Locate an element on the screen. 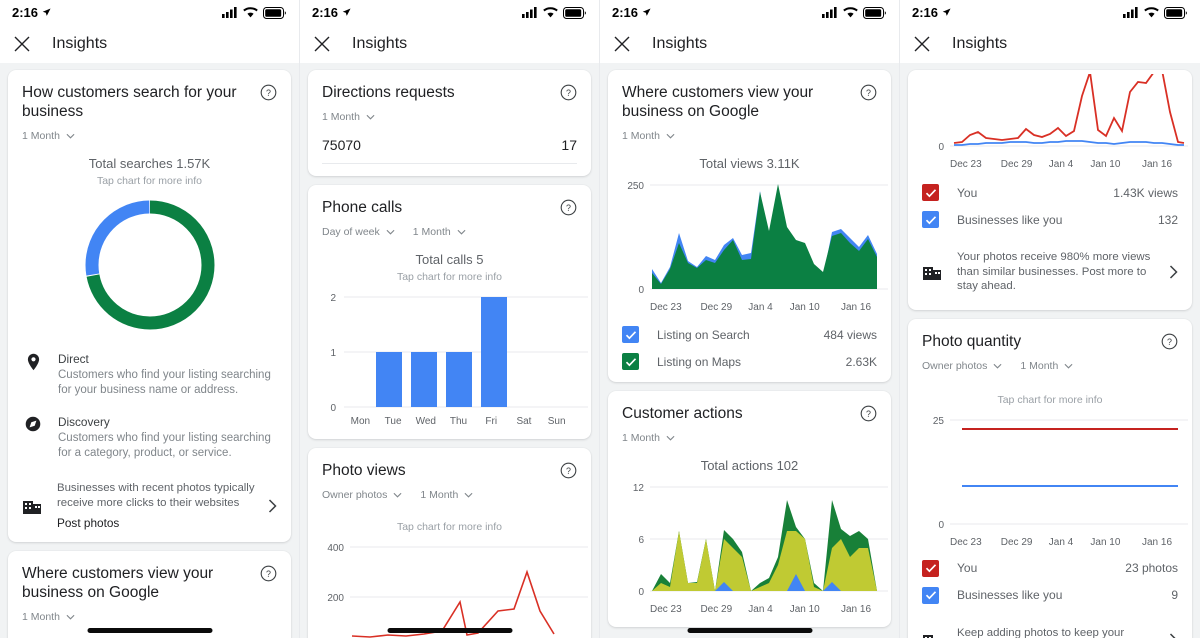 The height and width of the screenshot is (638, 1200). card-selectors: Day of week 1 Month is located at coordinates (449, 232).